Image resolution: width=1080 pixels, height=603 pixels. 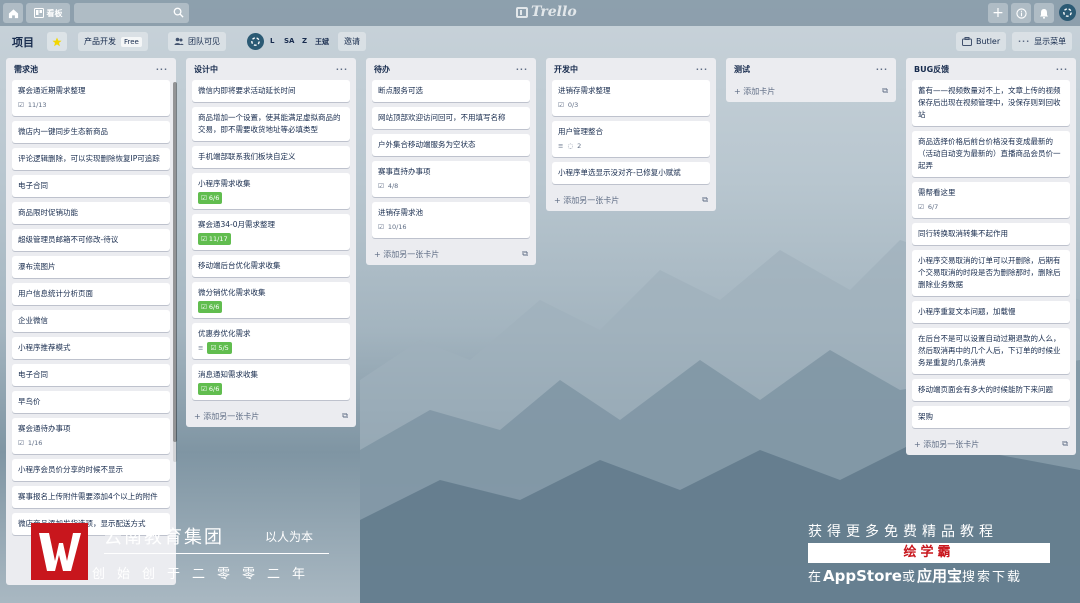 What do you see at coordinates (991, 390) in the screenshot?
I see `card: 移动端页面会有多大的时候能防下来问题` at bounding box center [991, 390].